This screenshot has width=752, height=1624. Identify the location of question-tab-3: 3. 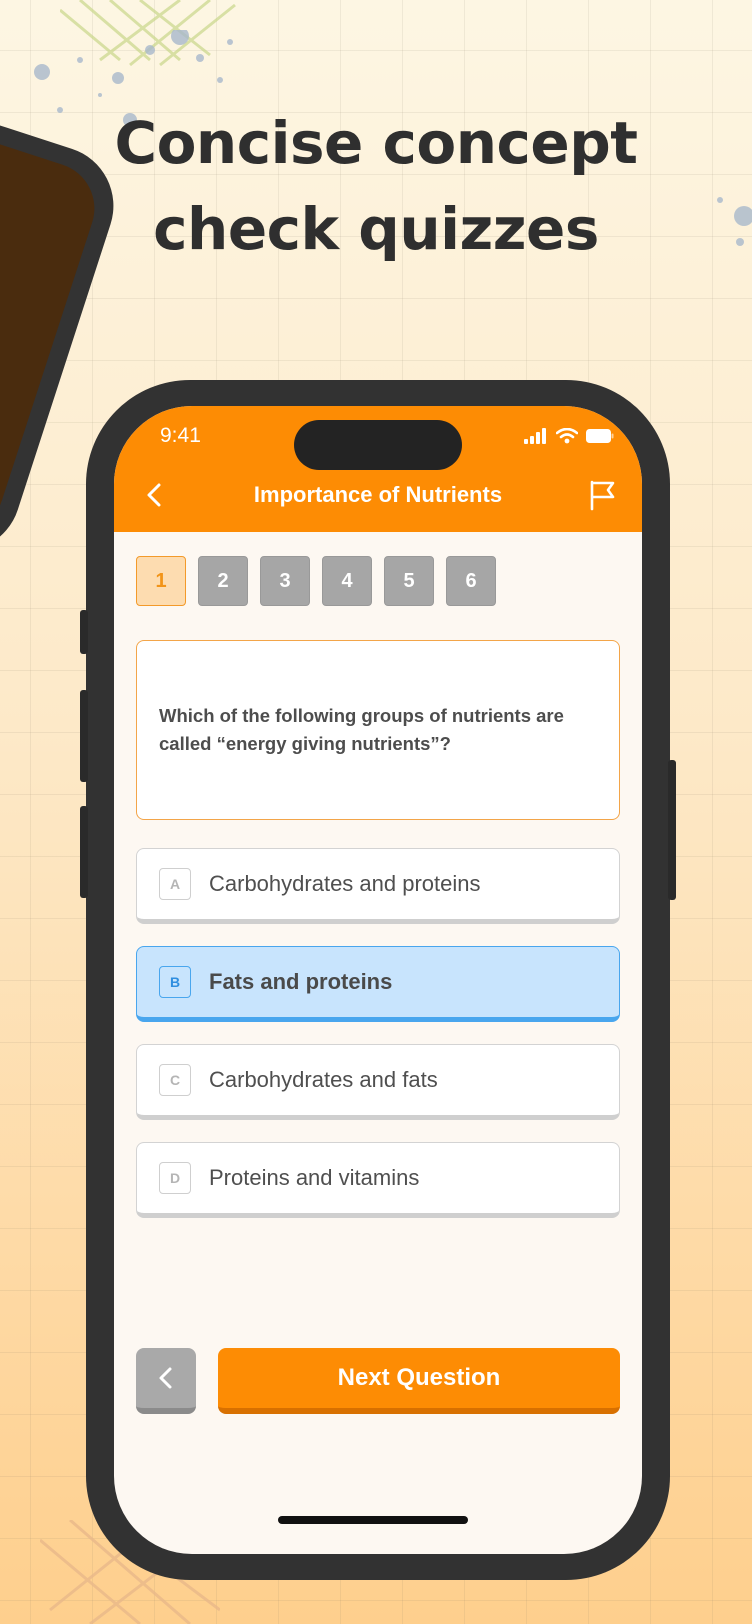
(285, 581).